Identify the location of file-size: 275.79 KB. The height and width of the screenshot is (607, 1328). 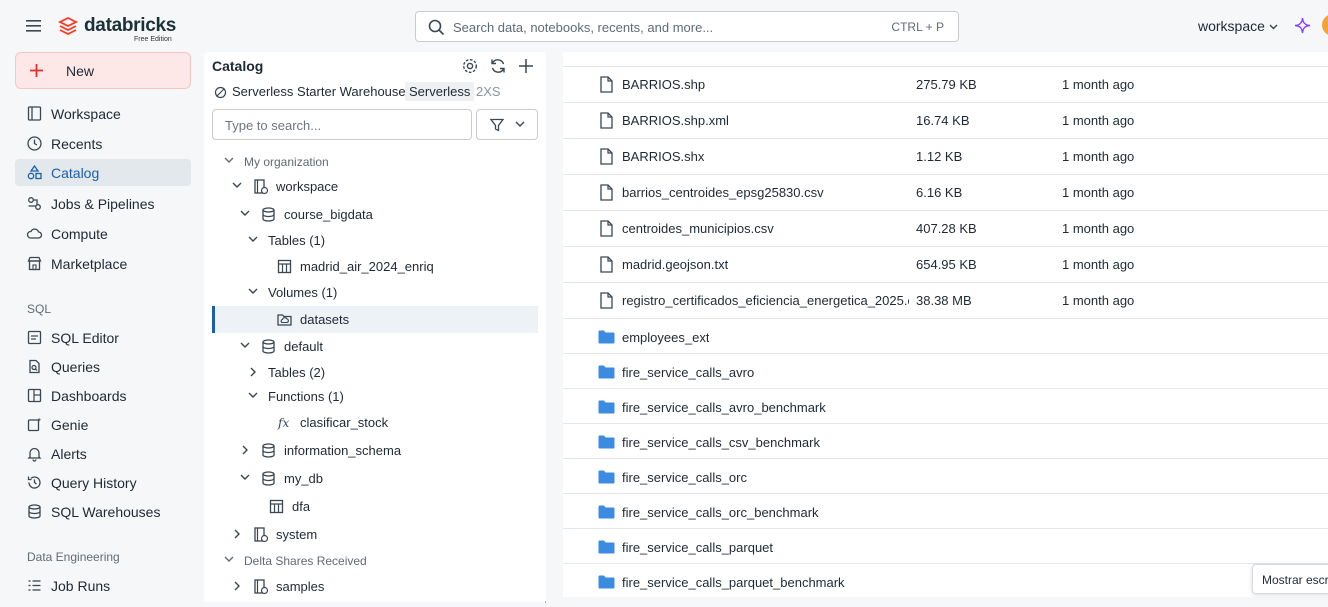
(946, 84).